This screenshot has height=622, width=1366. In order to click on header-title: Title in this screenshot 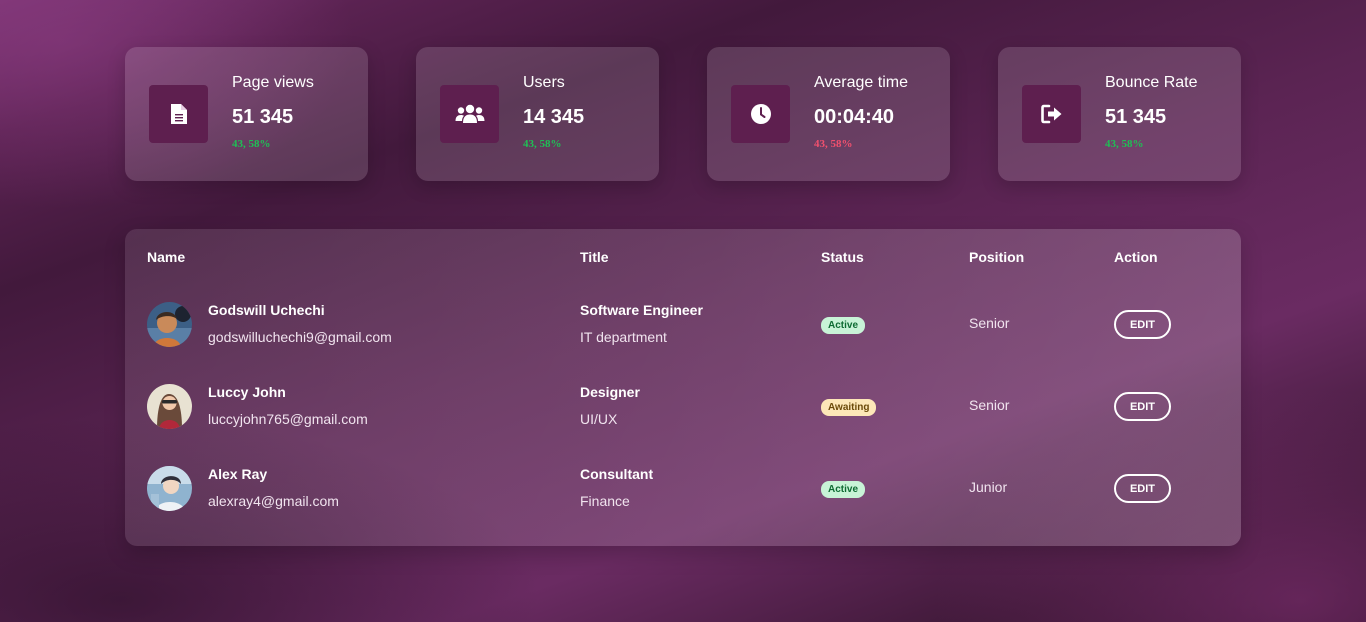, I will do `click(594, 257)`.